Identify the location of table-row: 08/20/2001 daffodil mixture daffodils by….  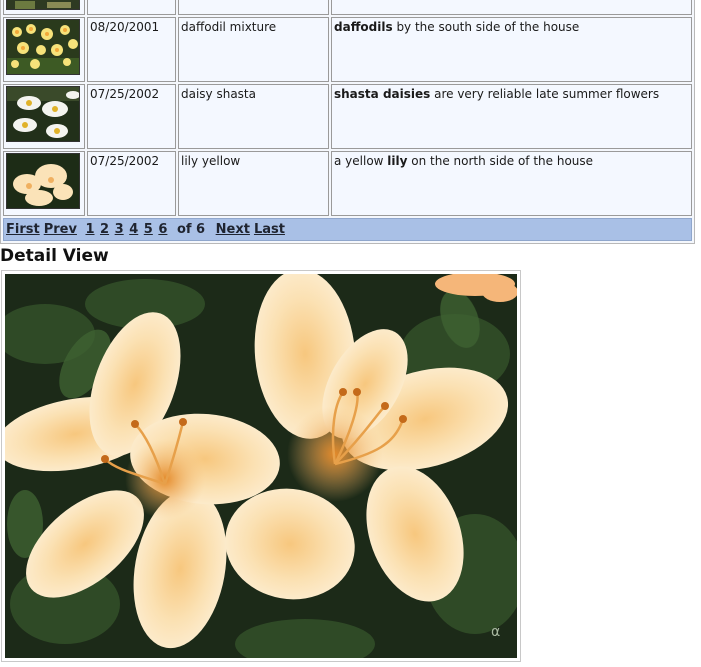
(347, 49).